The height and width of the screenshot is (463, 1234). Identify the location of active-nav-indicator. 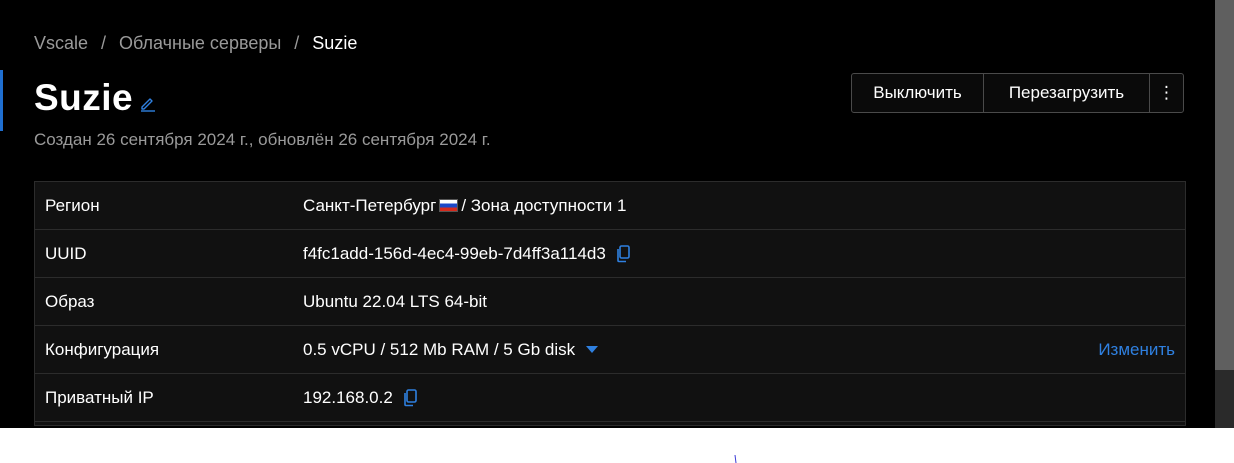
(1, 100).